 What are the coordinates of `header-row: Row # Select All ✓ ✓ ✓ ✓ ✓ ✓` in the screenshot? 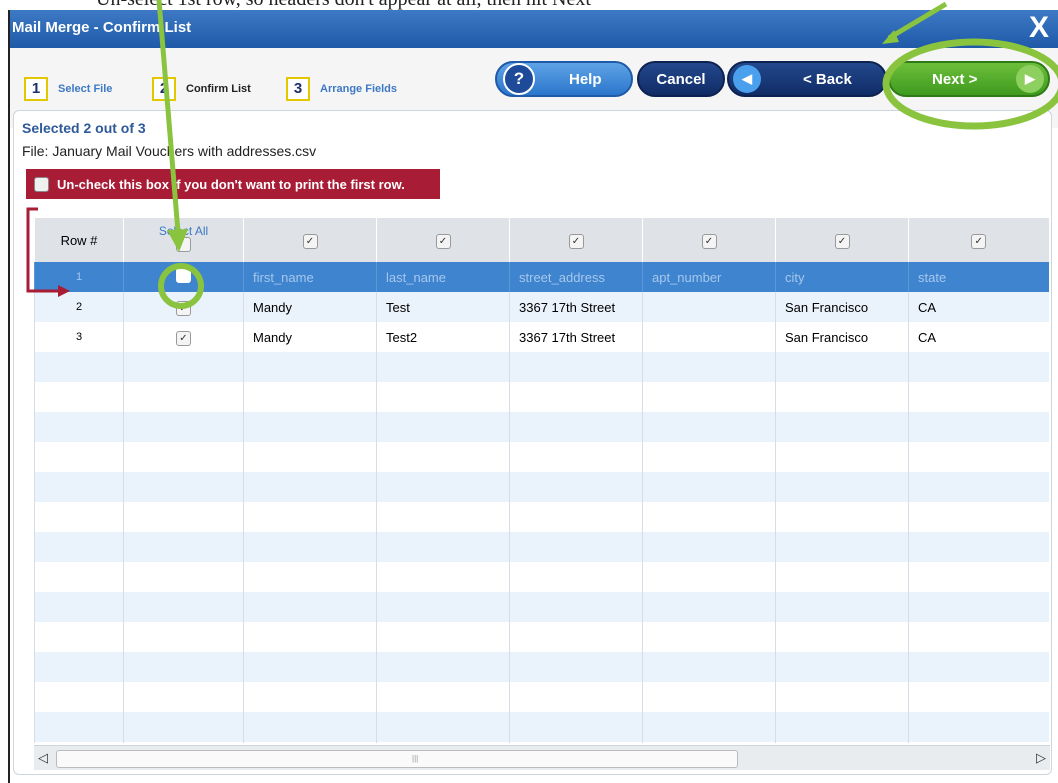 It's located at (541, 240).